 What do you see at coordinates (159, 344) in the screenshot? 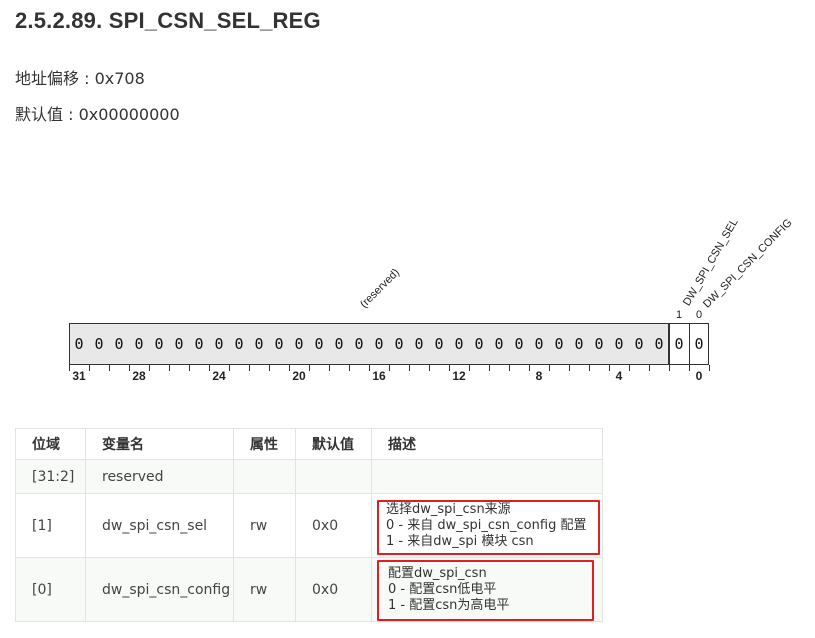
I see `bit-27-value: 0` at bounding box center [159, 344].